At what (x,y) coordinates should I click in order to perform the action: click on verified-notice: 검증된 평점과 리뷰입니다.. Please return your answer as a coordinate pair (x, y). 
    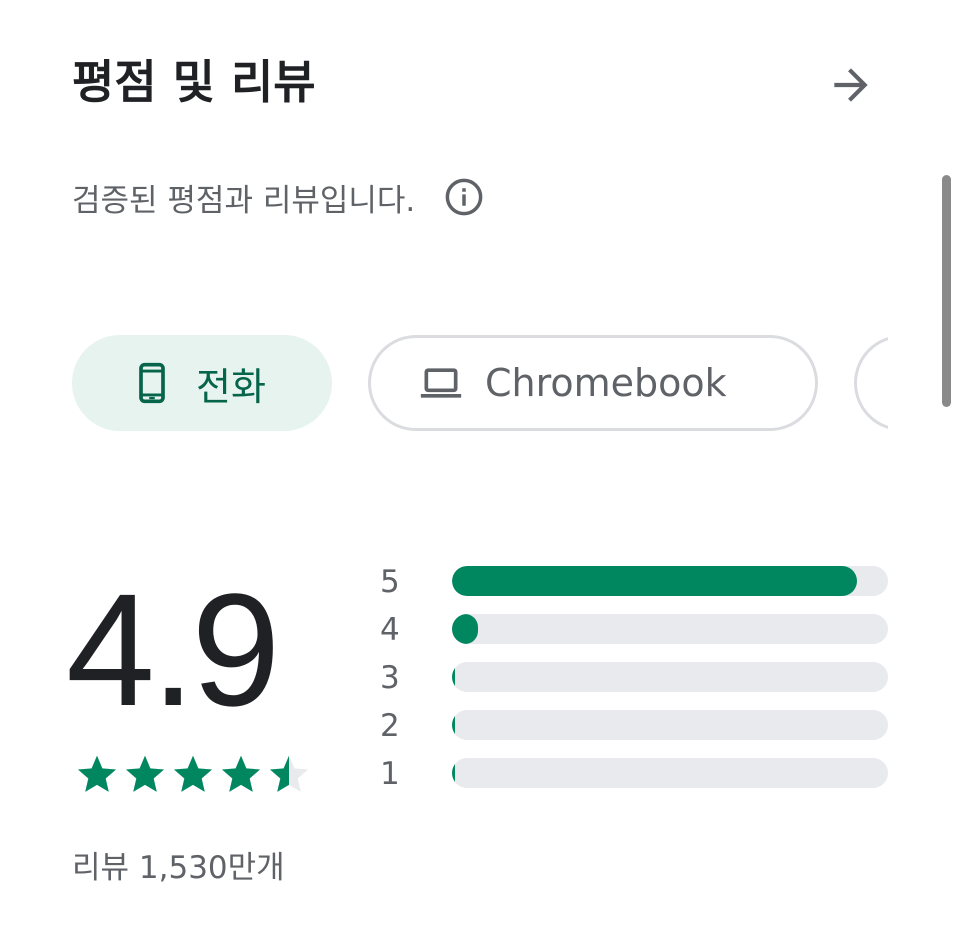
    Looking at the image, I should click on (278, 197).